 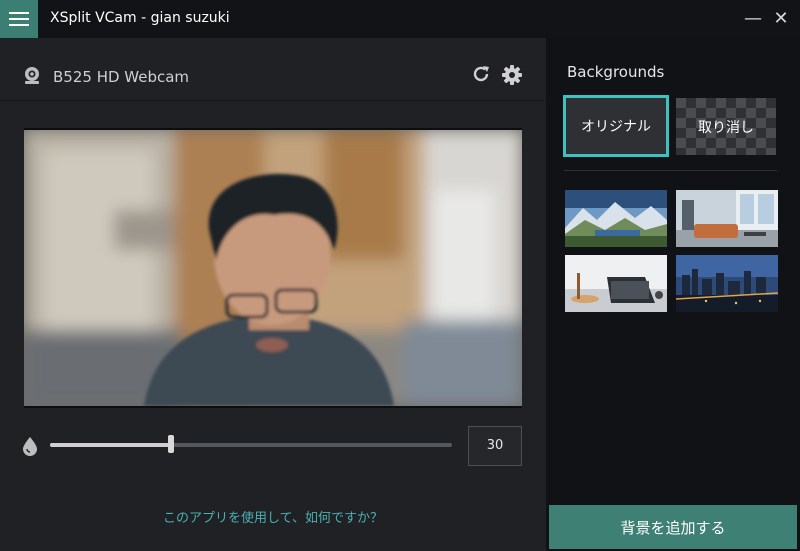 What do you see at coordinates (512, 75) in the screenshot?
I see `gear-icon` at bounding box center [512, 75].